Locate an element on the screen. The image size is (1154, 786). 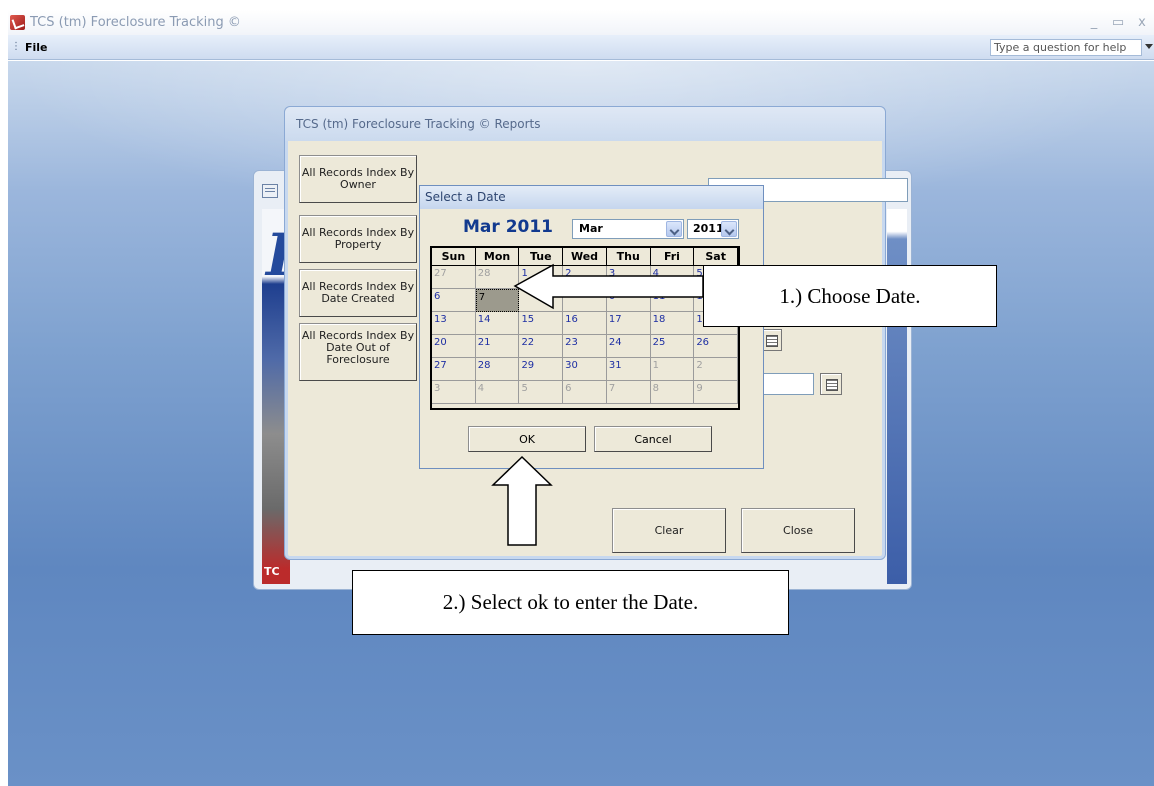
calendar-week-row: 13141516171819 is located at coordinates (585, 323).